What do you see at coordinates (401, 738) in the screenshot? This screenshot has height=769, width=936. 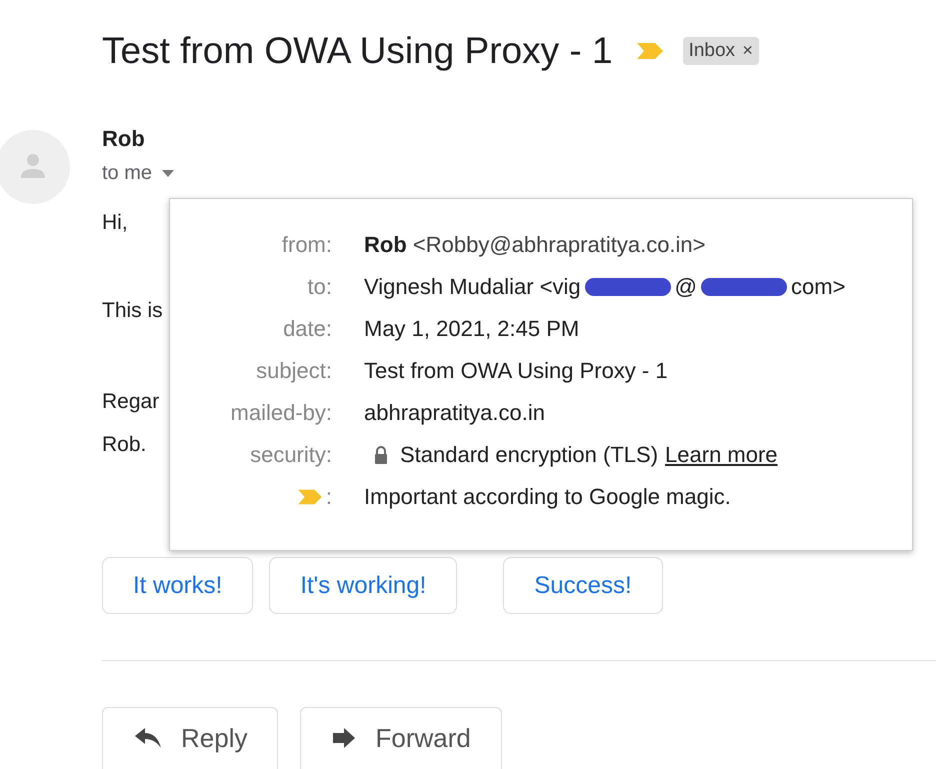 I see `action-button: Forward` at bounding box center [401, 738].